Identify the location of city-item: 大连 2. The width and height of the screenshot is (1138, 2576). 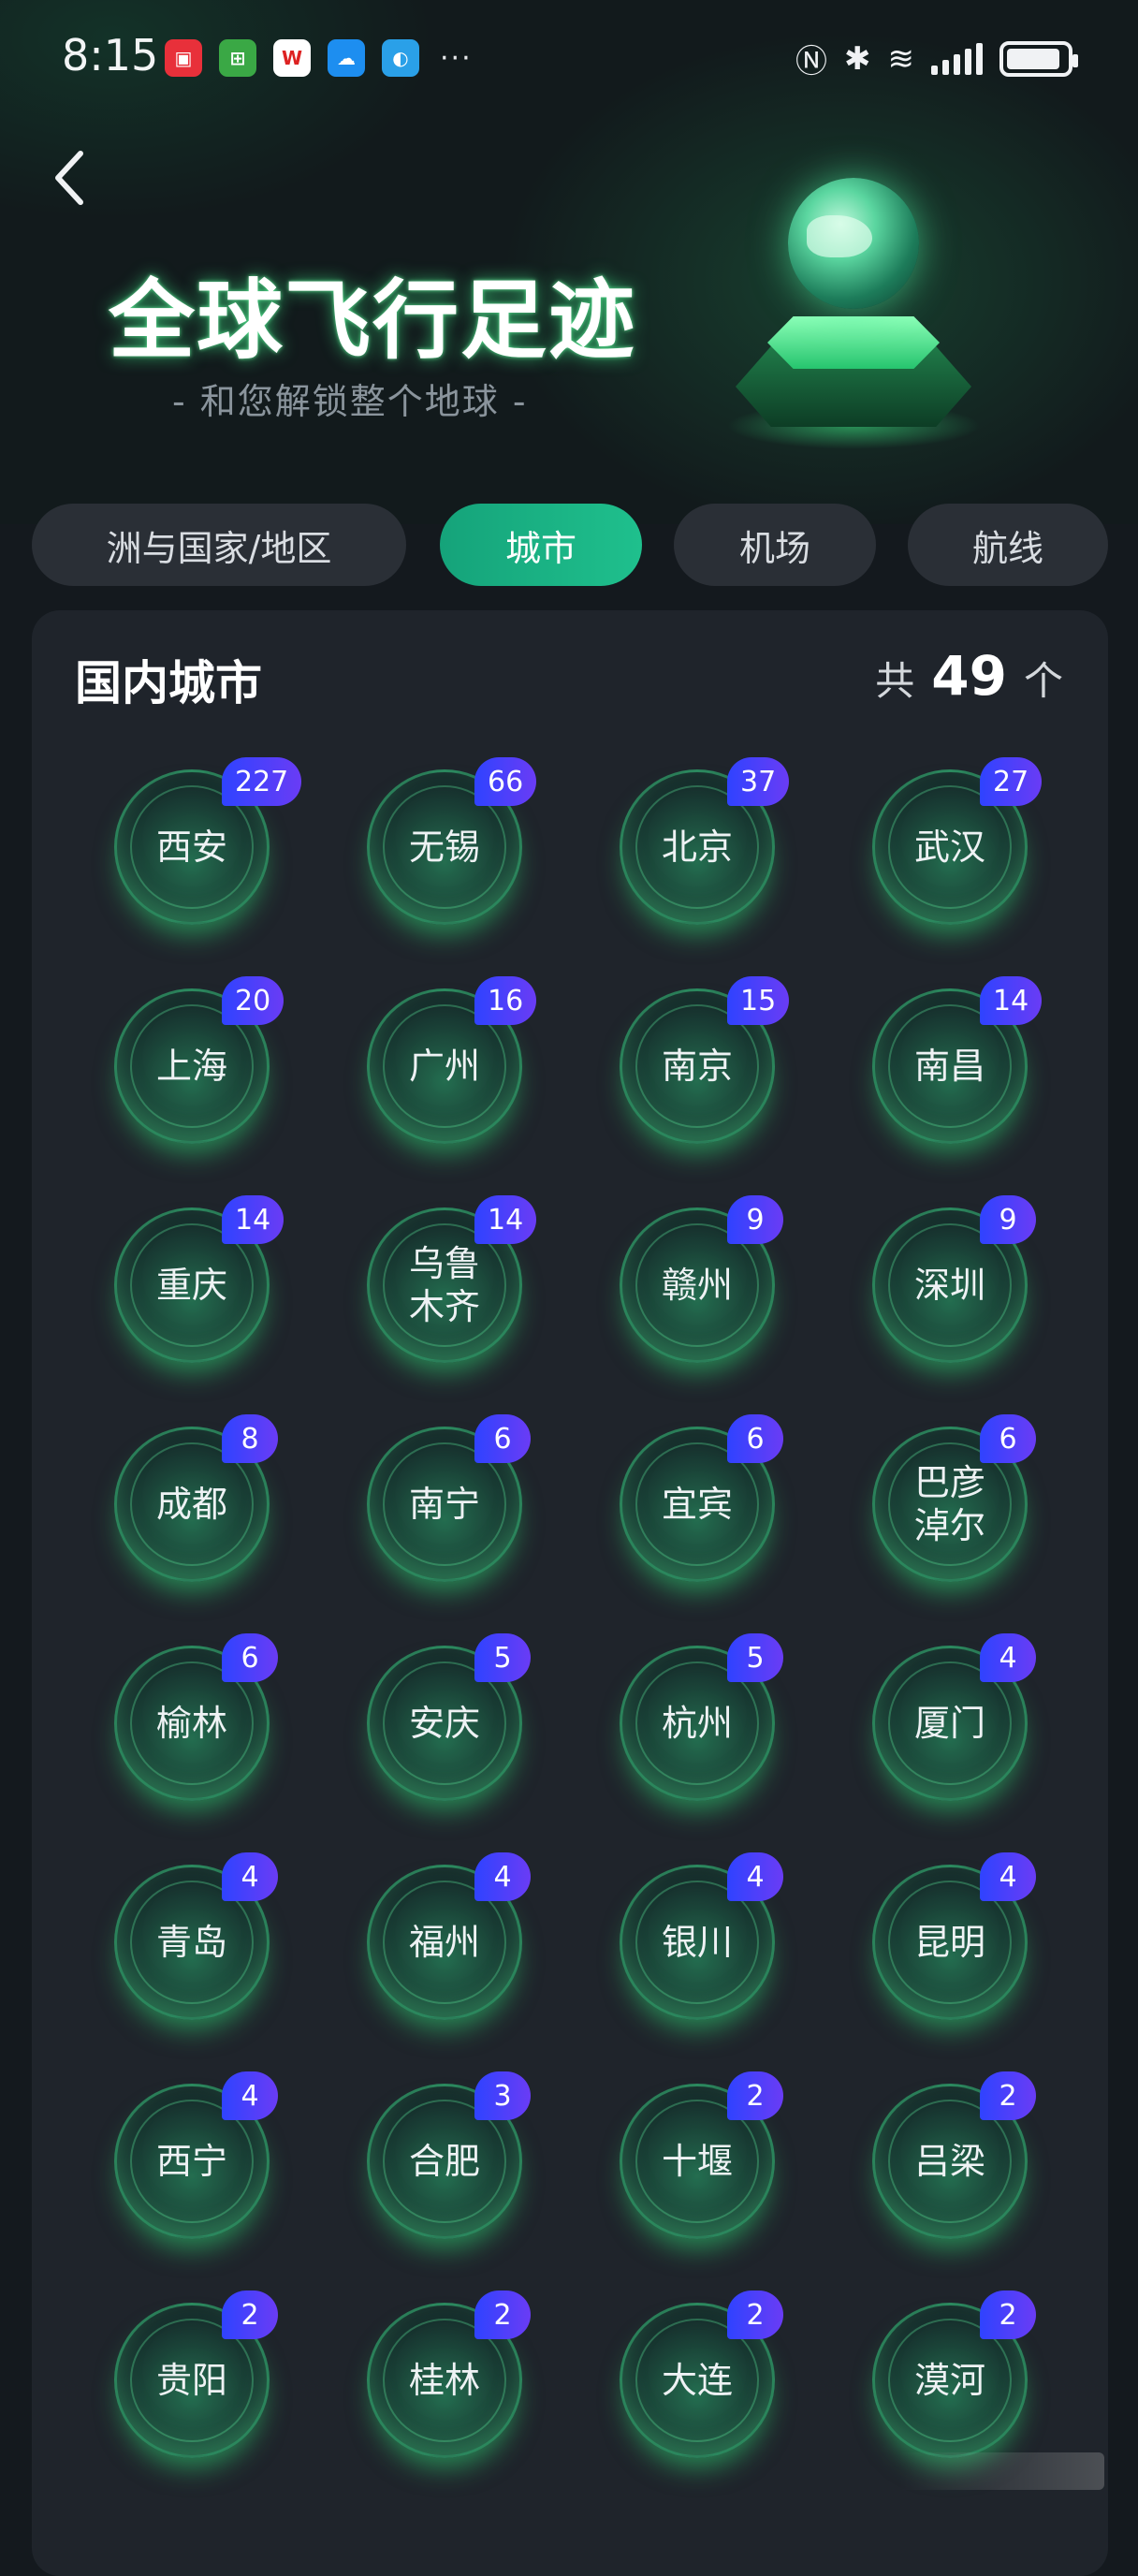
(701, 2374).